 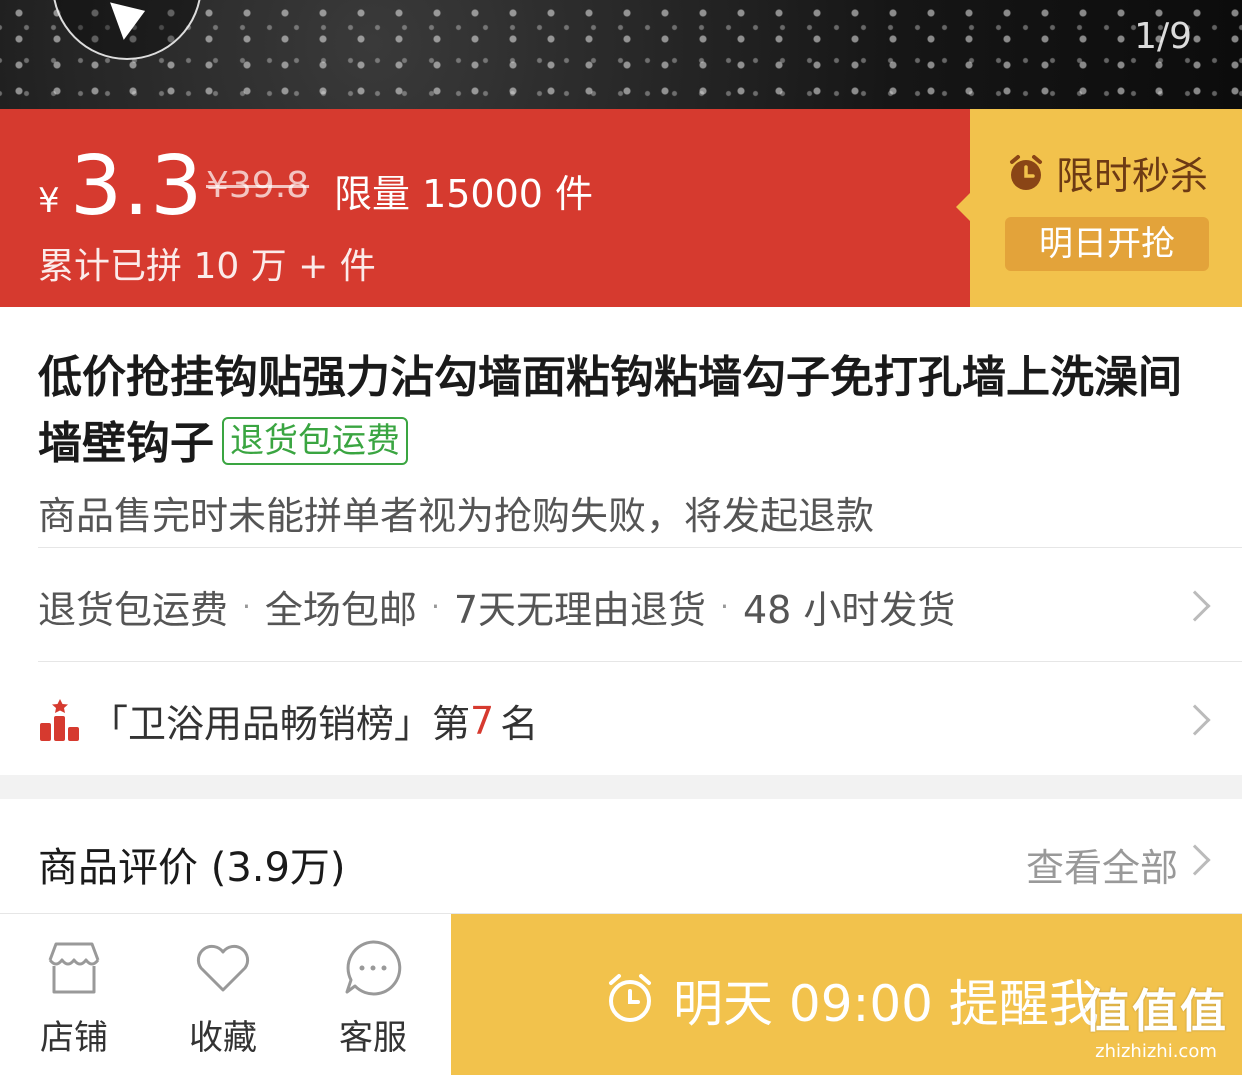 What do you see at coordinates (74, 968) in the screenshot?
I see `store-icon` at bounding box center [74, 968].